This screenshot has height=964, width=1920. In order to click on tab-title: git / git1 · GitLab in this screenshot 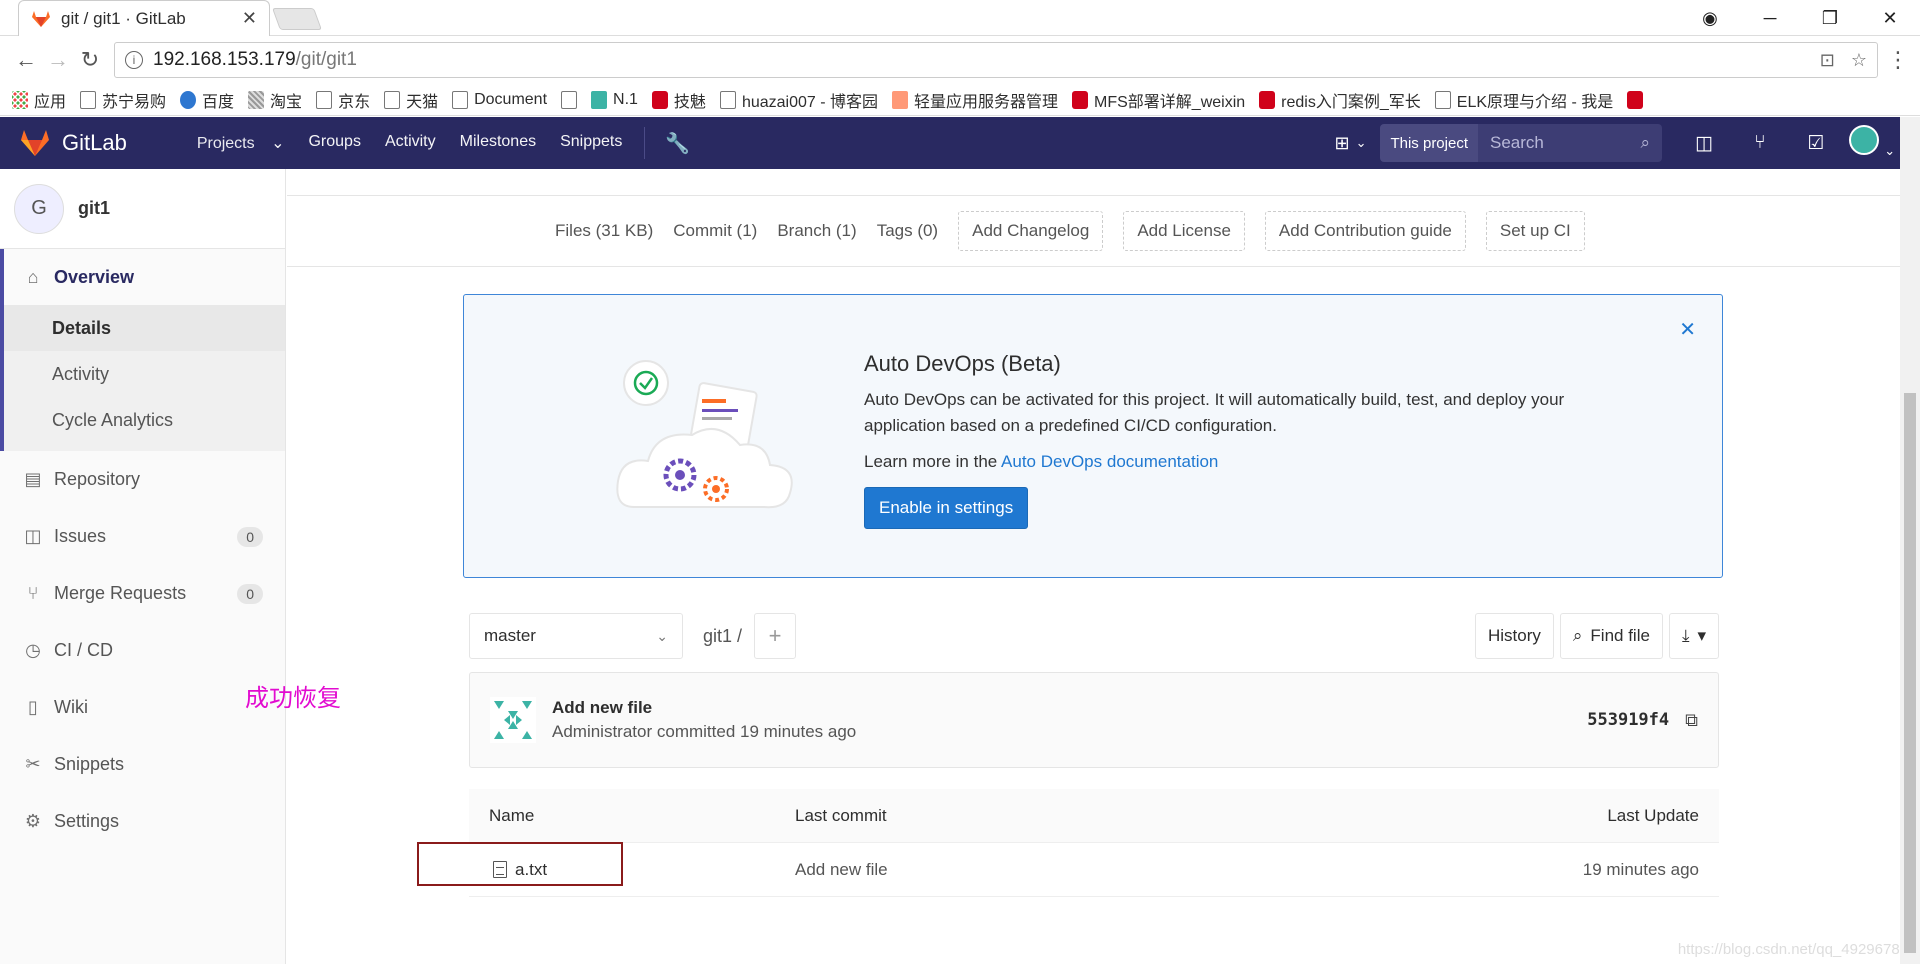, I will do `click(123, 18)`.